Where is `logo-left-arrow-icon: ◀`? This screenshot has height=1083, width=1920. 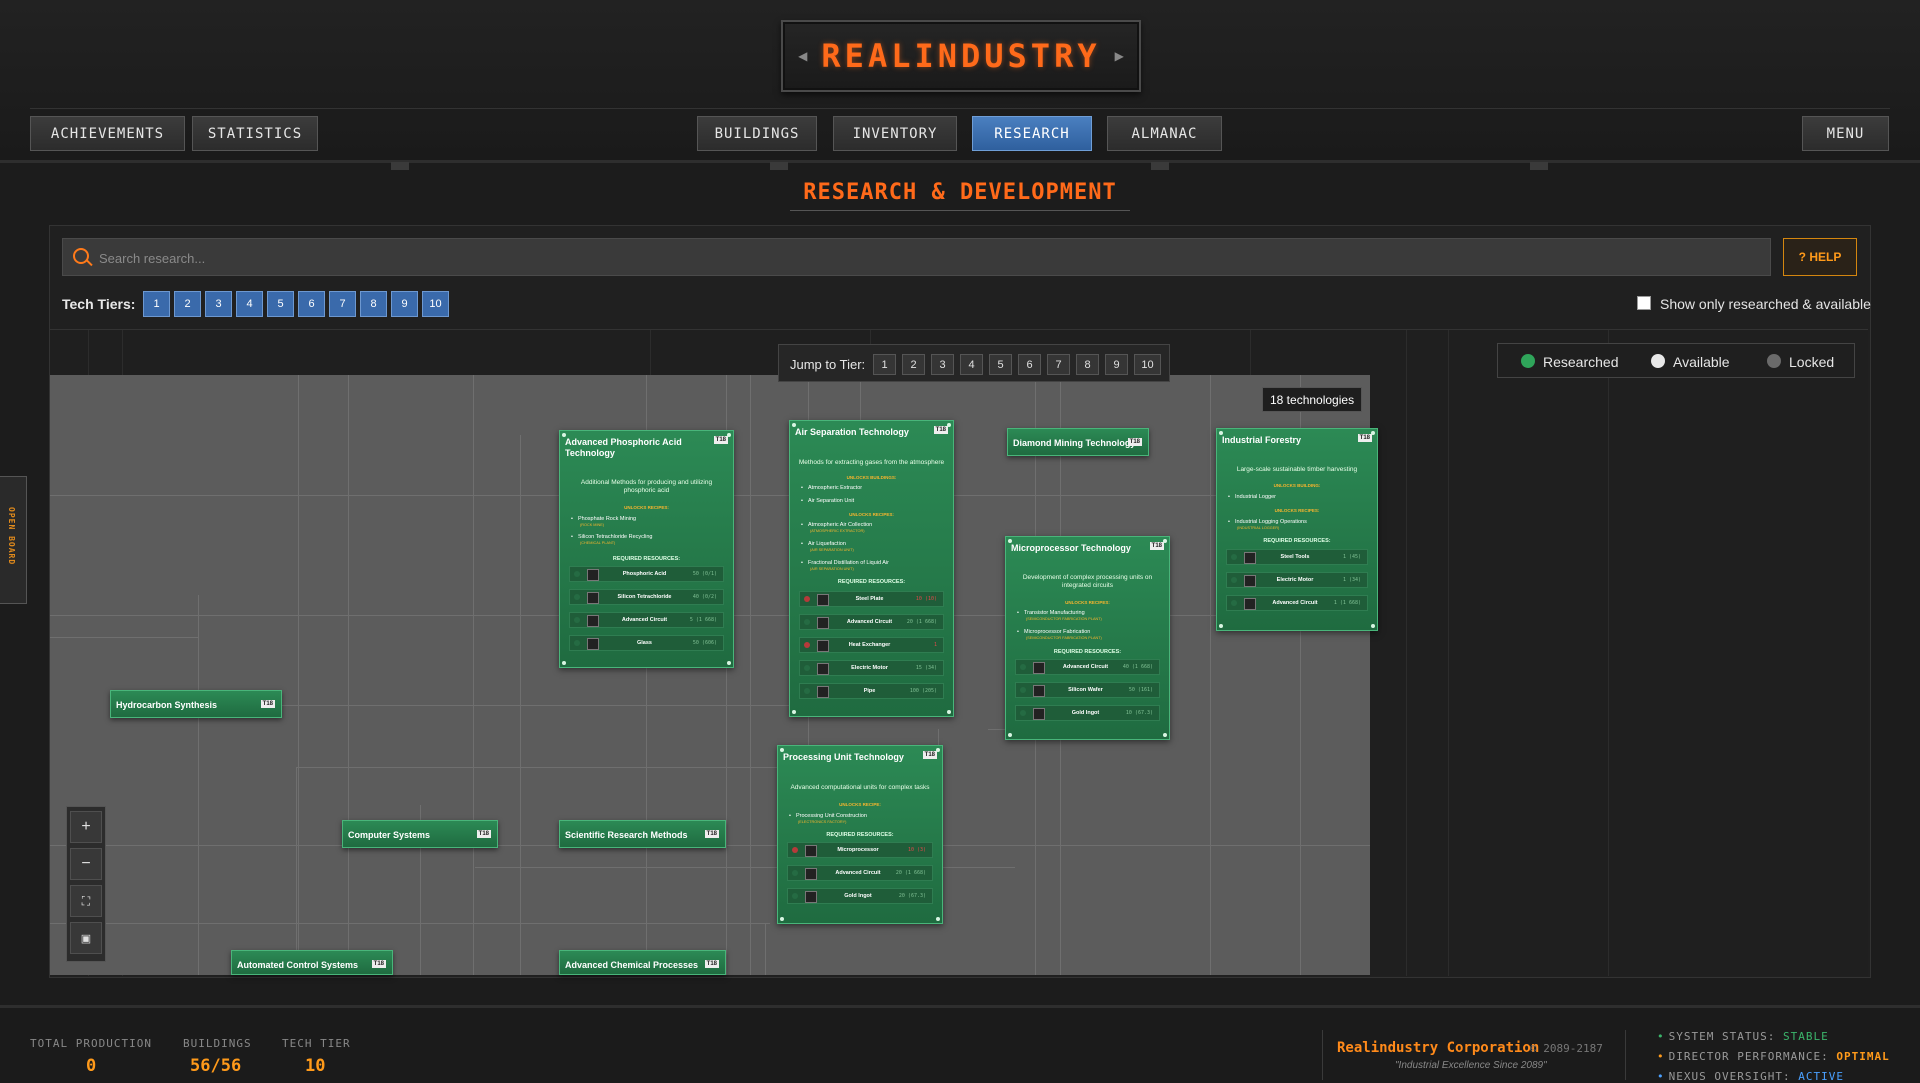
logo-left-arrow-icon: ◀ is located at coordinates (803, 56).